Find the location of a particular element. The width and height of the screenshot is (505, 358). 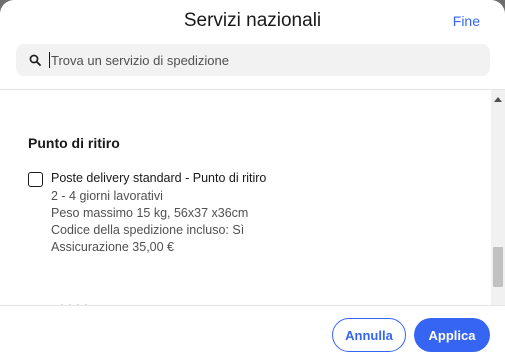

search-bar is located at coordinates (253, 60).